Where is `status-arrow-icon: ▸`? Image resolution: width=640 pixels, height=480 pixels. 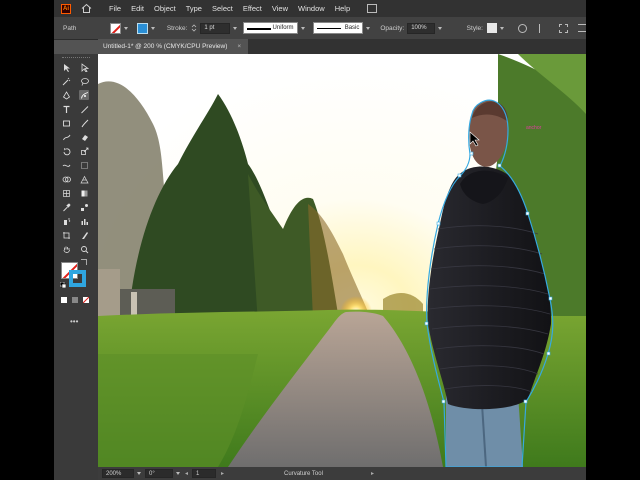 status-arrow-icon: ▸ is located at coordinates (372, 473).